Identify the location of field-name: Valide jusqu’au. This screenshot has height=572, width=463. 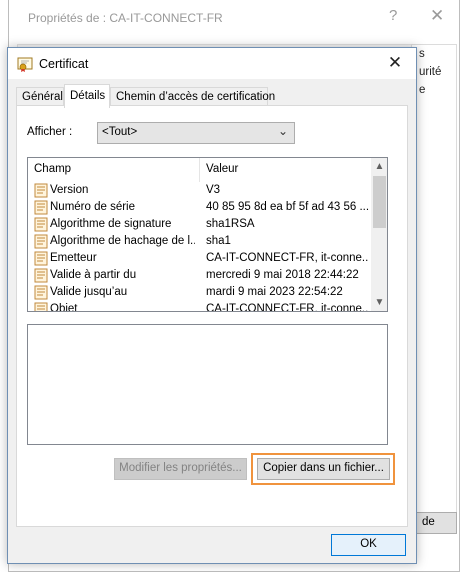
(89, 292).